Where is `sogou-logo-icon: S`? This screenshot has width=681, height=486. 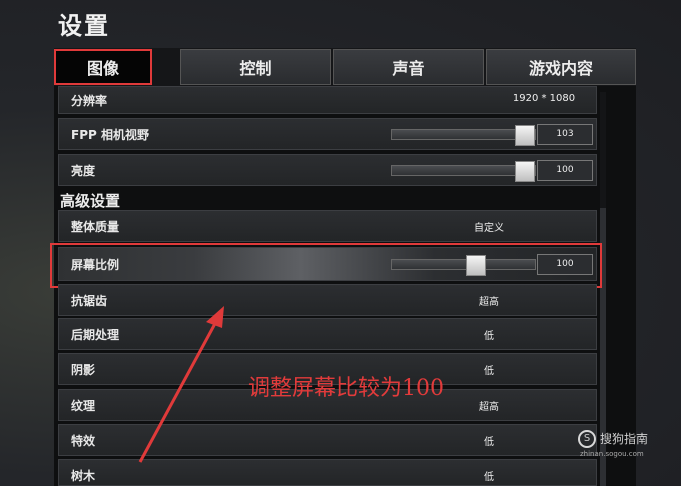
sogou-logo-icon: S is located at coordinates (587, 439).